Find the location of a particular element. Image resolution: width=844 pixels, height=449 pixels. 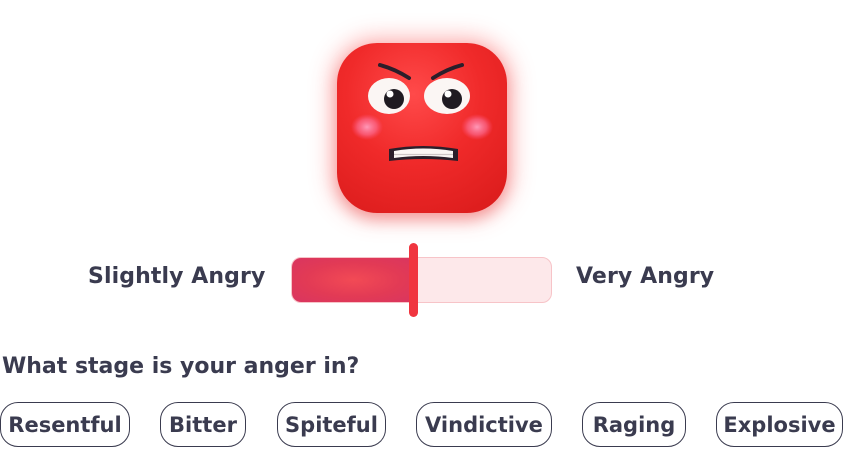

option-chip-vindictive: Vindictive is located at coordinates (484, 424).